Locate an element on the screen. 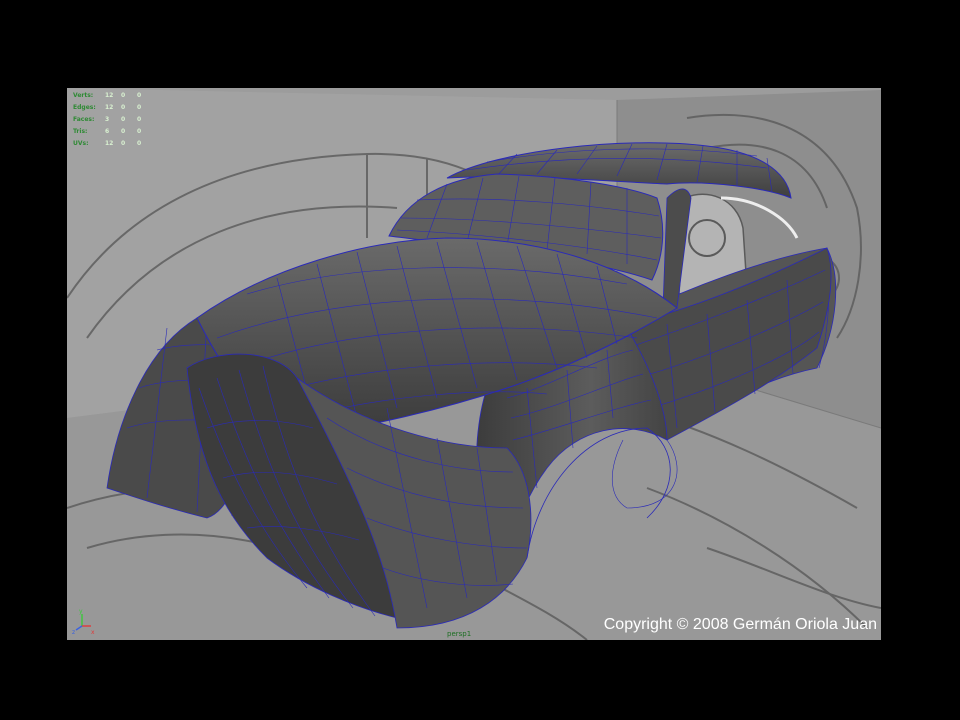 The width and height of the screenshot is (960, 720). hud-label: UVs: is located at coordinates (81, 143).